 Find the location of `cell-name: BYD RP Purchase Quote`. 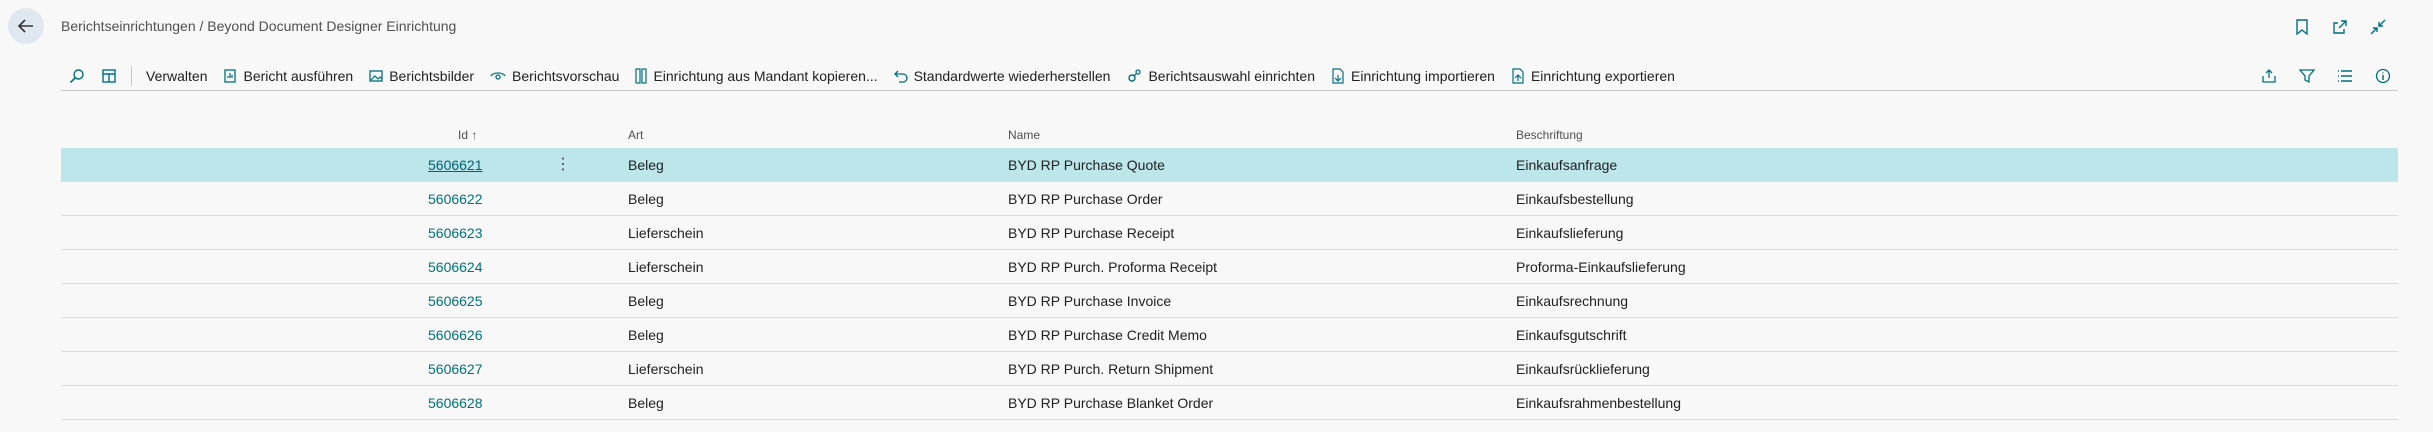

cell-name: BYD RP Purchase Quote is located at coordinates (1086, 165).